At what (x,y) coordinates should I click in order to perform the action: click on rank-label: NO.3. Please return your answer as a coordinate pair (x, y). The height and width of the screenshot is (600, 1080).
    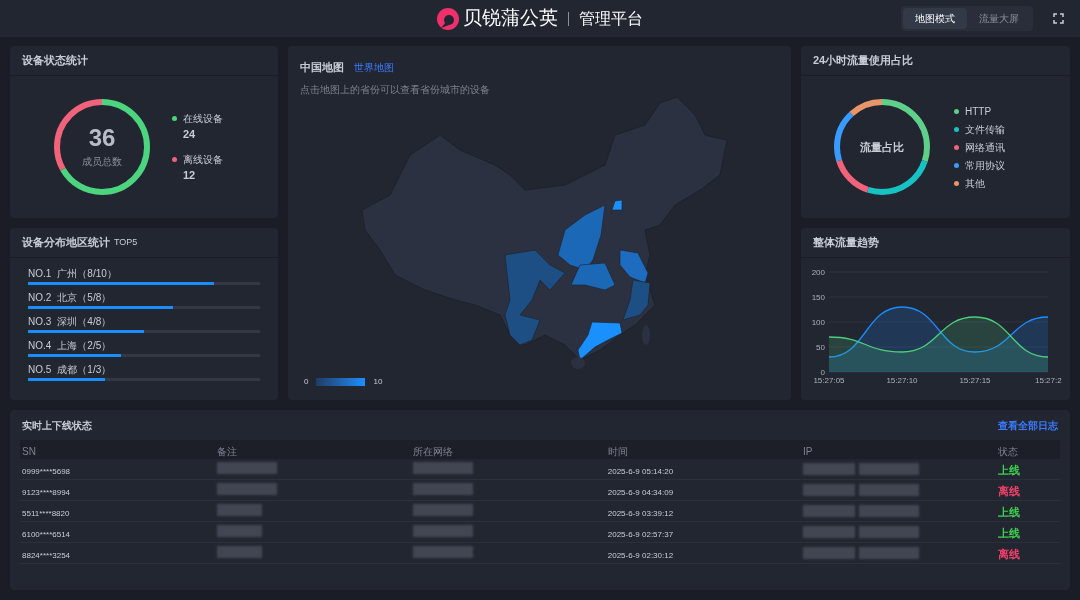
    Looking at the image, I should click on (40, 322).